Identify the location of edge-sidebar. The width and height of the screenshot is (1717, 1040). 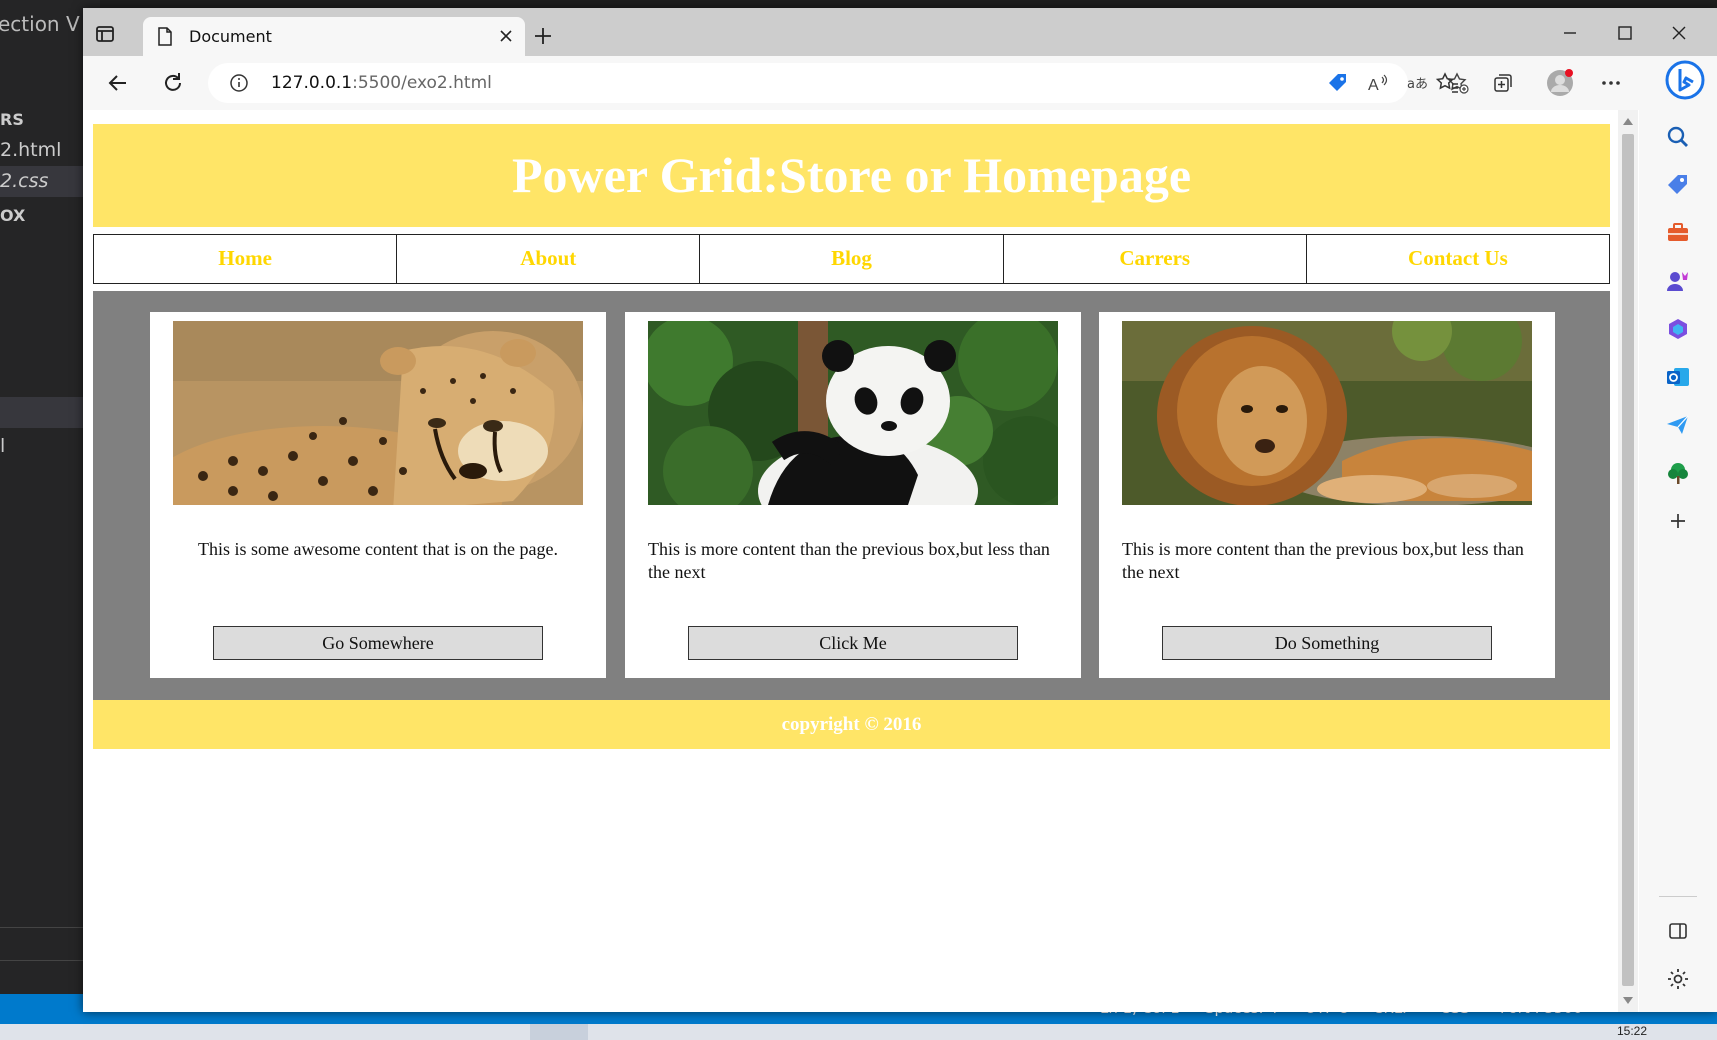
(1678, 561).